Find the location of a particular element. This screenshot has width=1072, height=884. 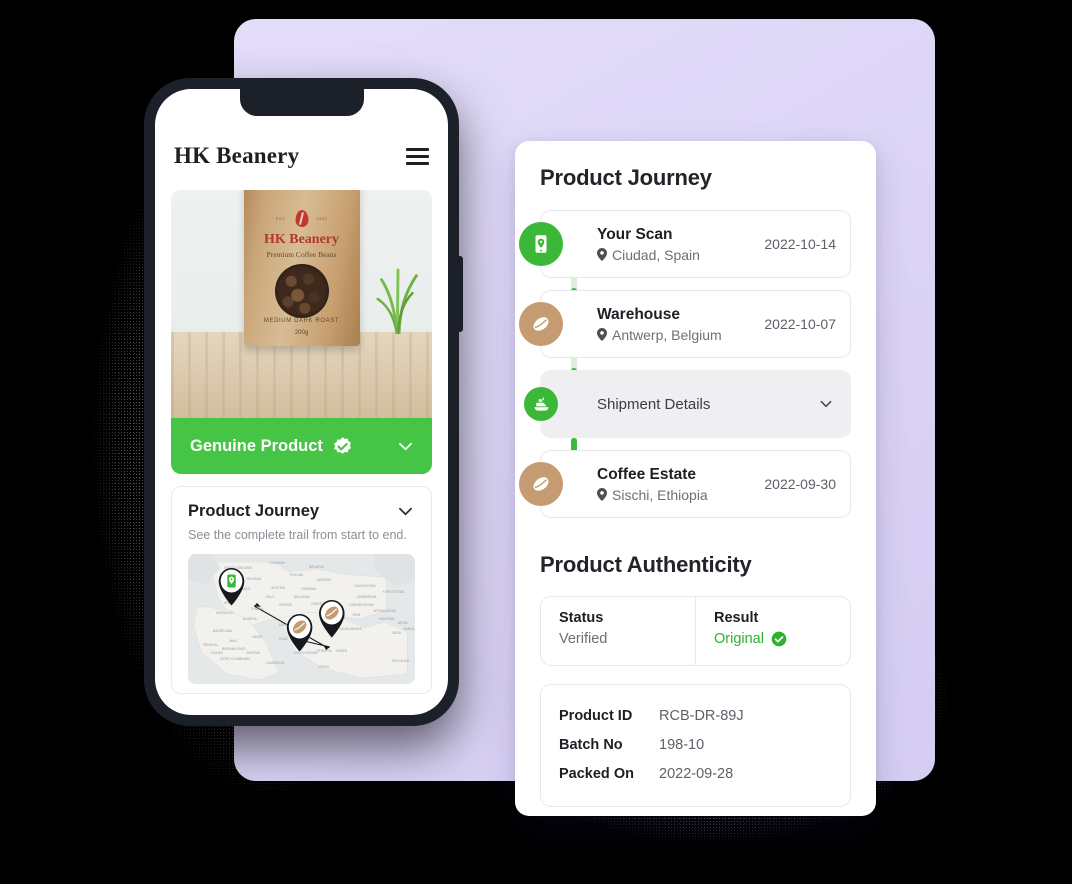

timeline-step-your-scan: Your Scan Ciudad, Spain 2022-10-14 is located at coordinates (685, 244).